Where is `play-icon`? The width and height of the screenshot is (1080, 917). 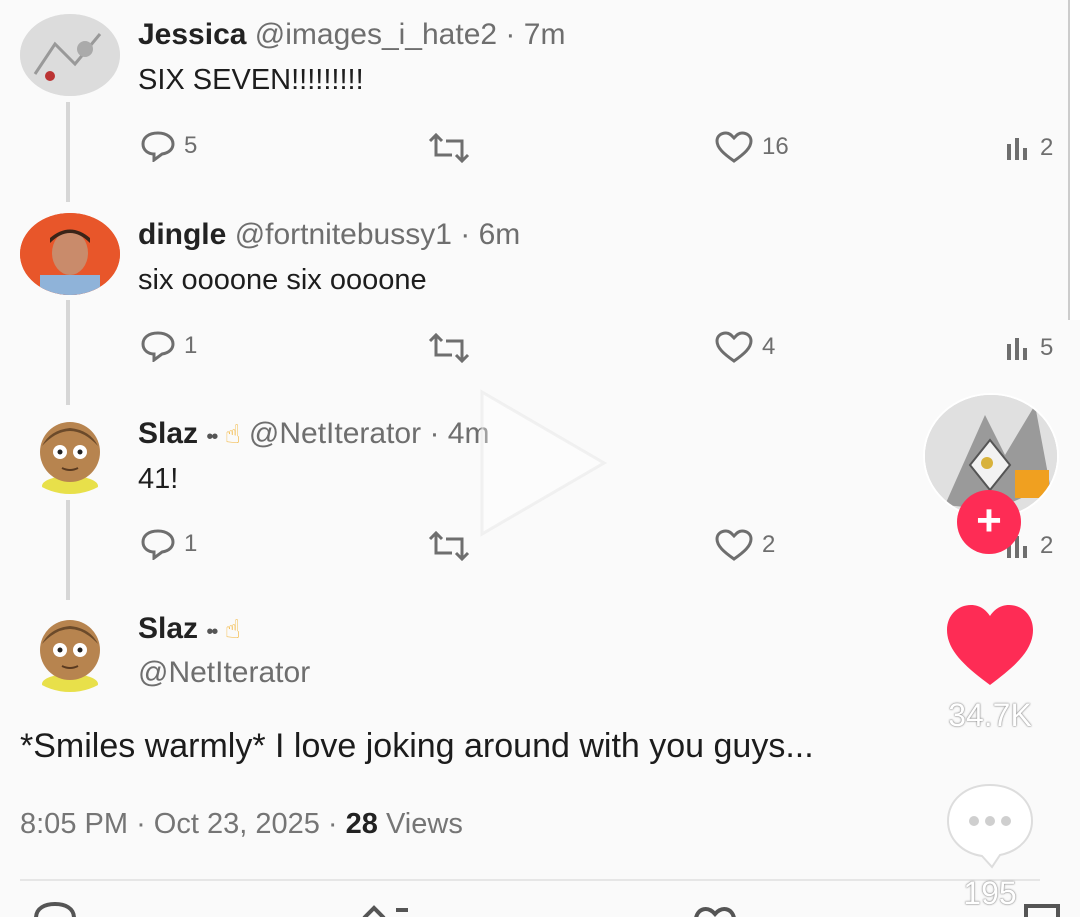 play-icon is located at coordinates (543, 463).